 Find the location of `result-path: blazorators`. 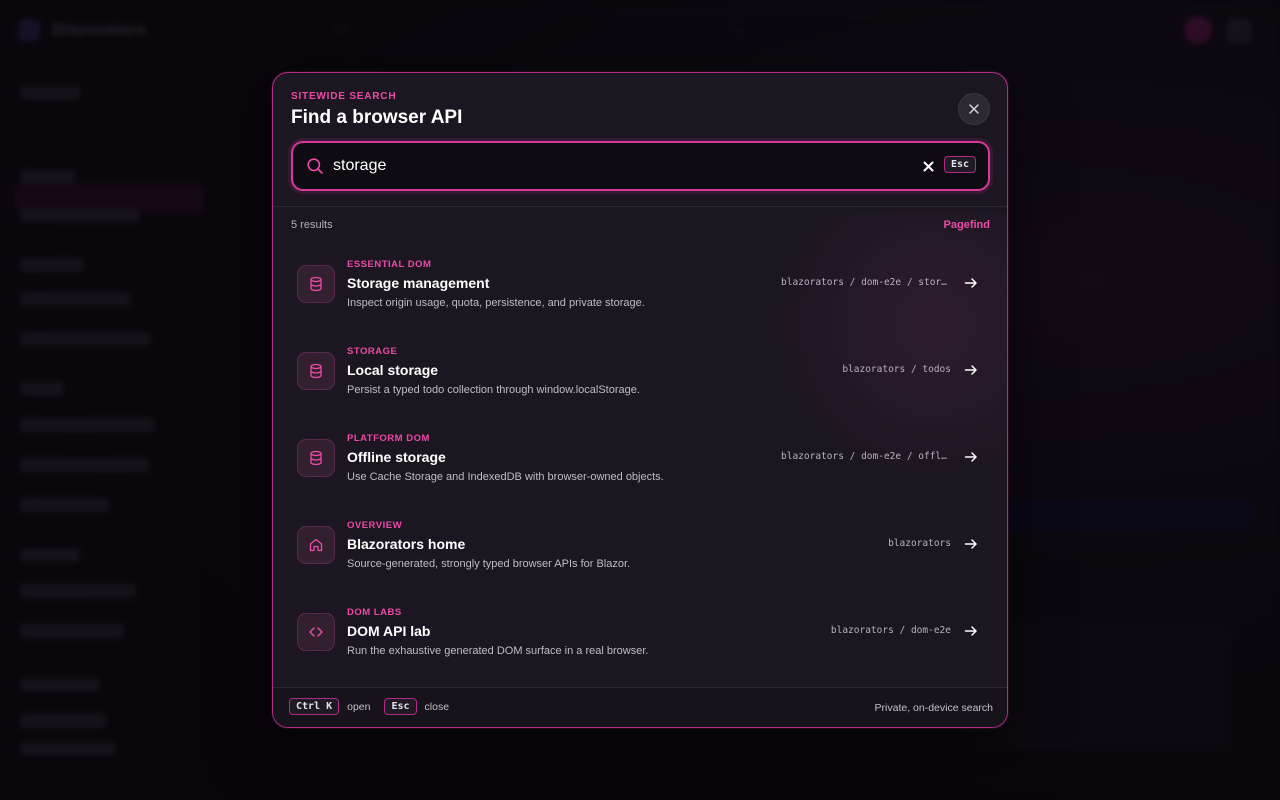

result-path: blazorators is located at coordinates (919, 543).